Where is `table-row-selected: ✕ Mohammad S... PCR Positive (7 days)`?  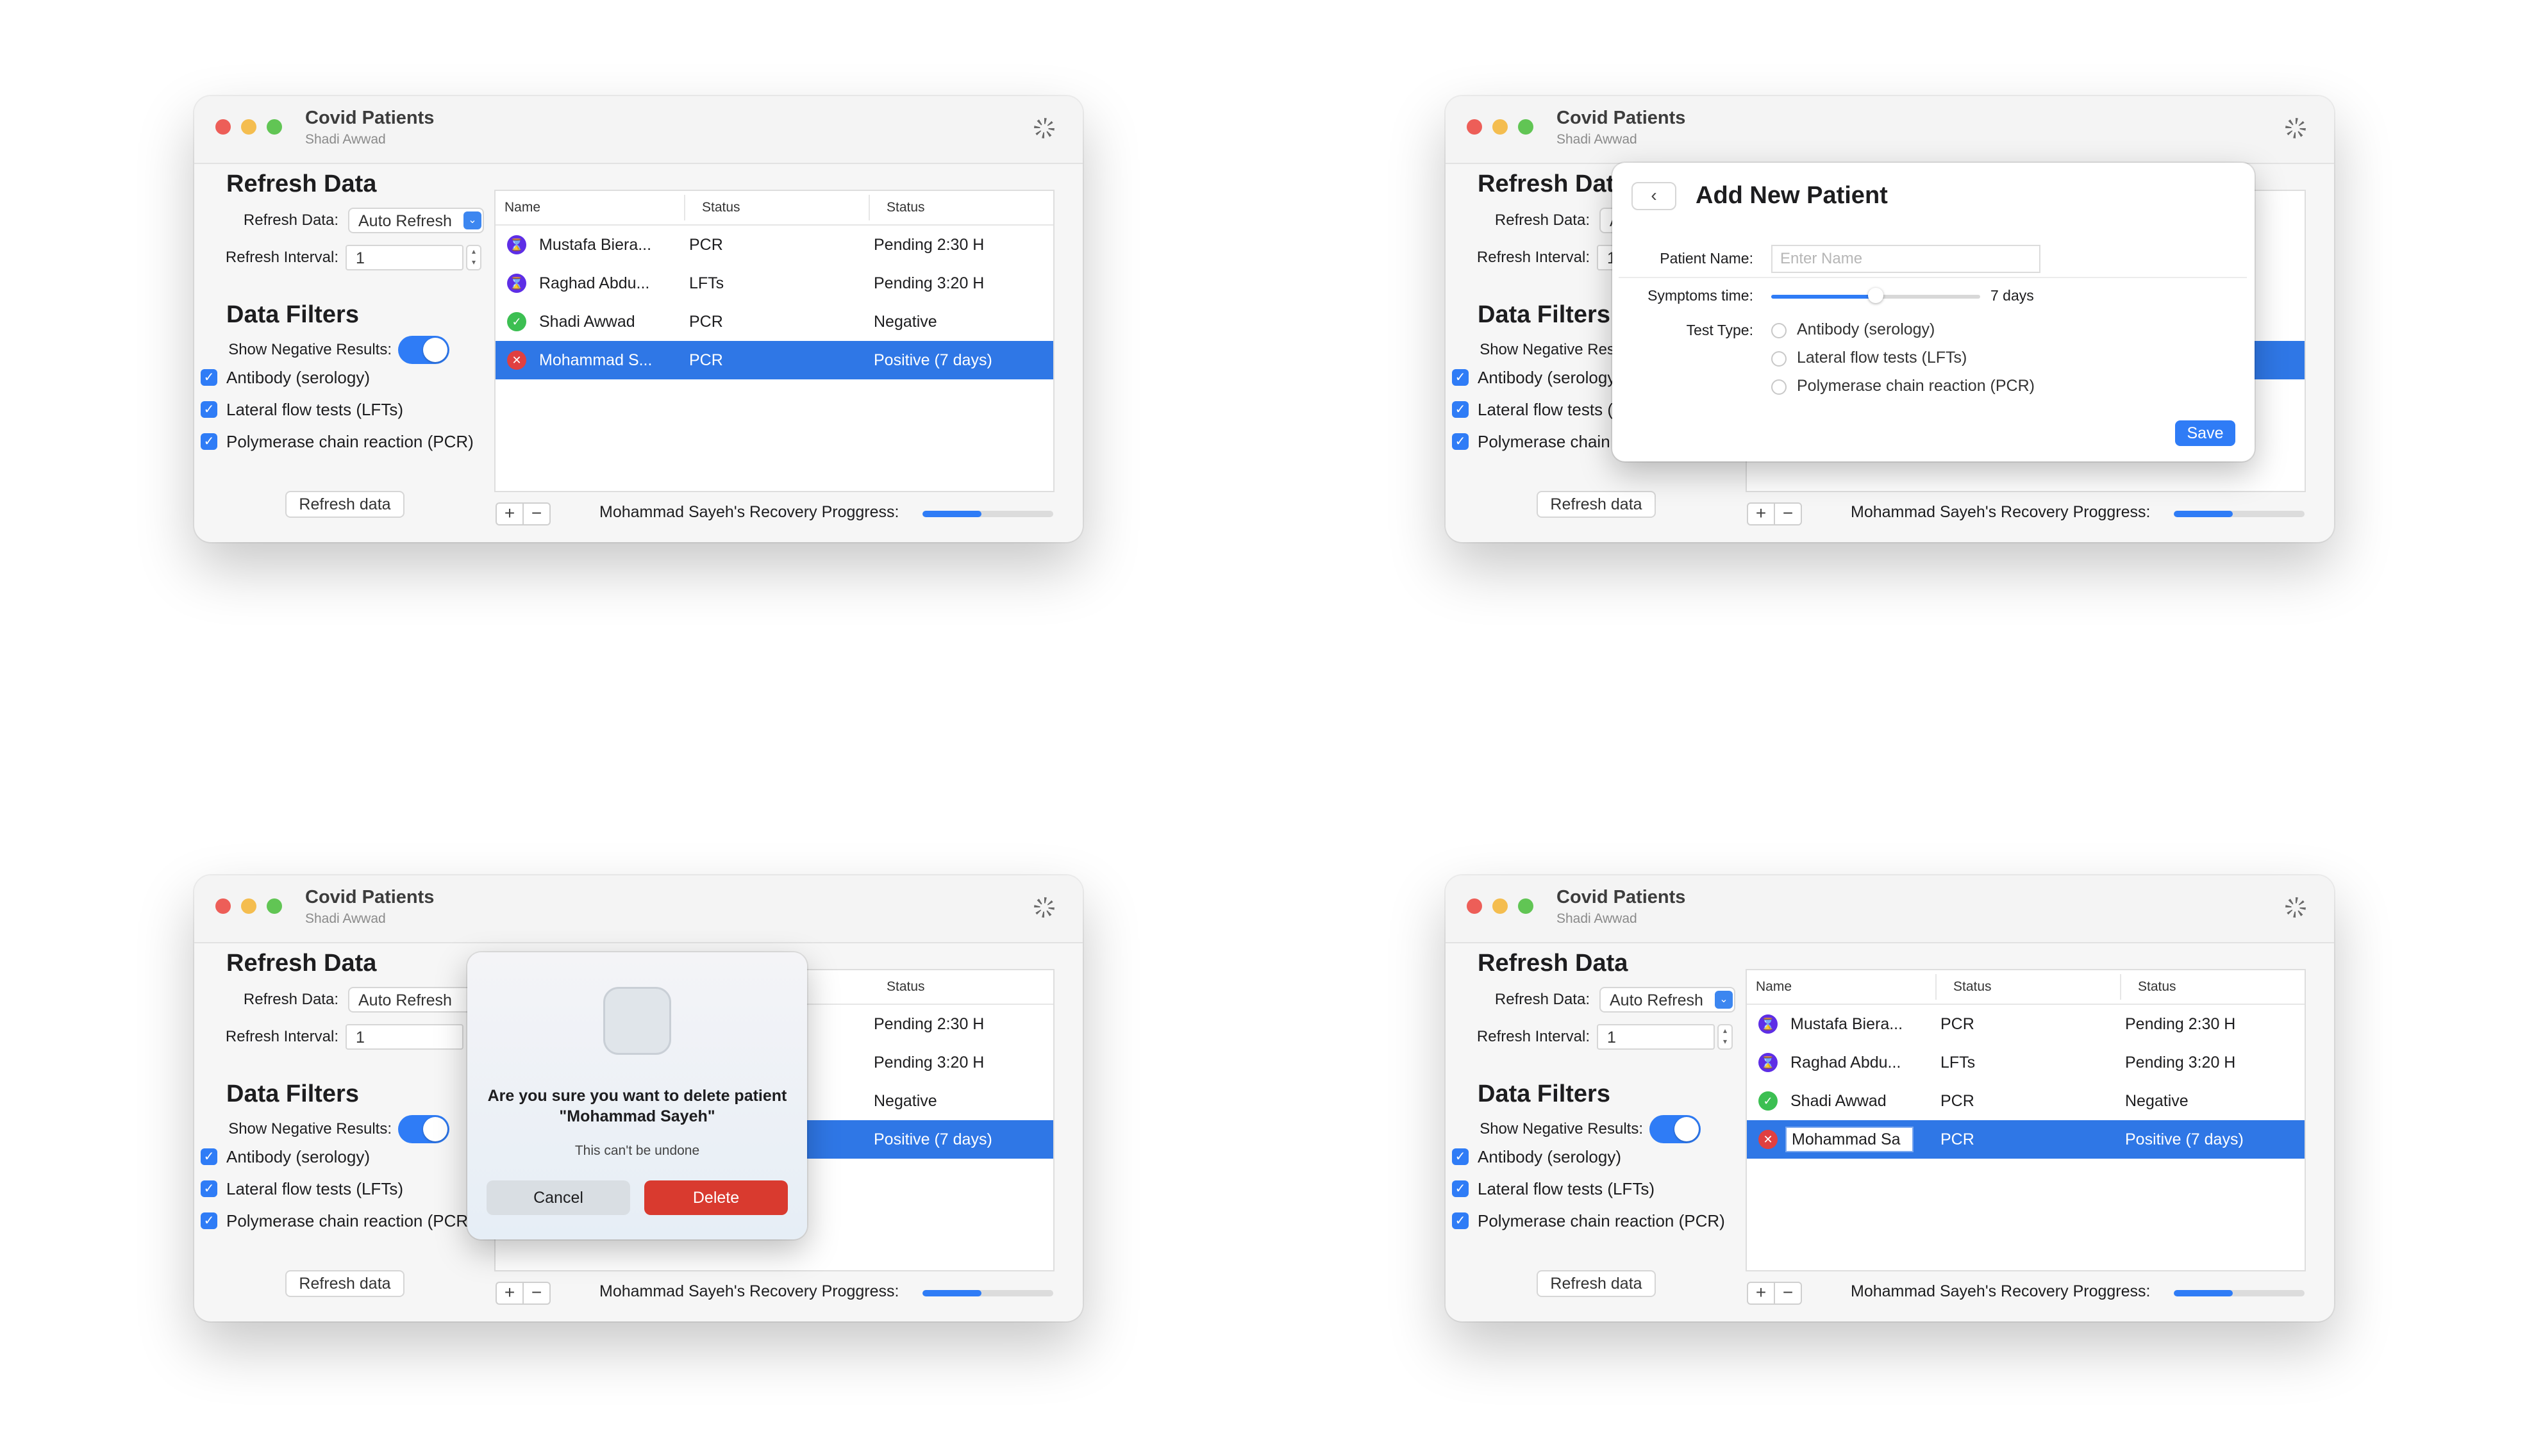
table-row-selected: ✕ Mohammad S... PCR Positive (7 days) is located at coordinates (774, 360).